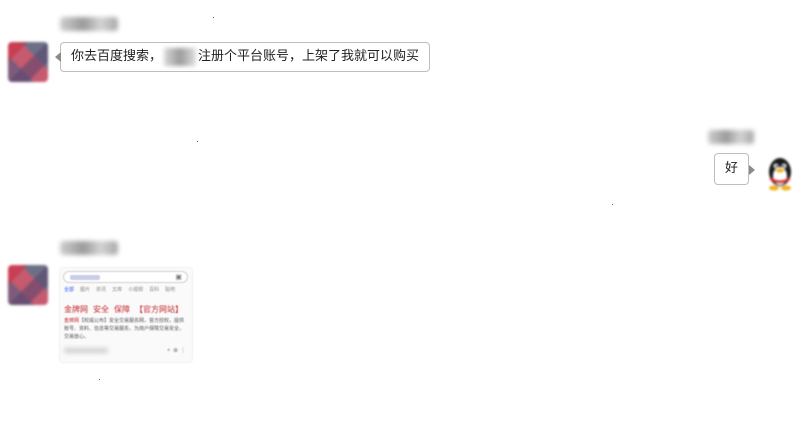 The width and height of the screenshot is (808, 433). What do you see at coordinates (117, 56) in the screenshot?
I see `message-text: 你去百度搜索，` at bounding box center [117, 56].